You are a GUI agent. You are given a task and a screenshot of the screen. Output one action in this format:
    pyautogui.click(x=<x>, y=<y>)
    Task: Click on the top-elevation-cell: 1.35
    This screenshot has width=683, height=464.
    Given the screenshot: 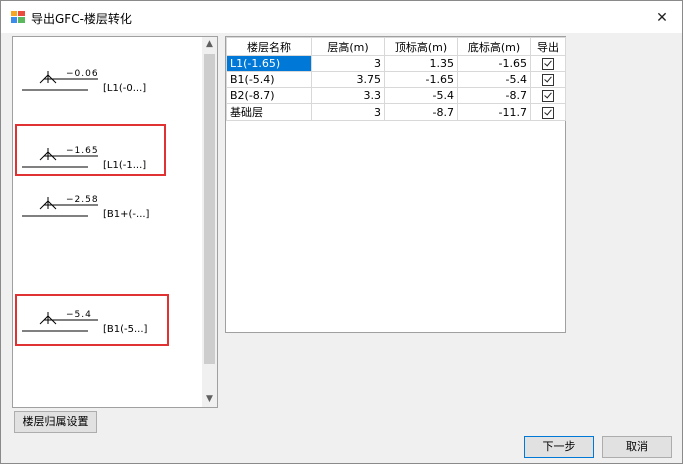 What is the action you would take?
    pyautogui.click(x=421, y=63)
    